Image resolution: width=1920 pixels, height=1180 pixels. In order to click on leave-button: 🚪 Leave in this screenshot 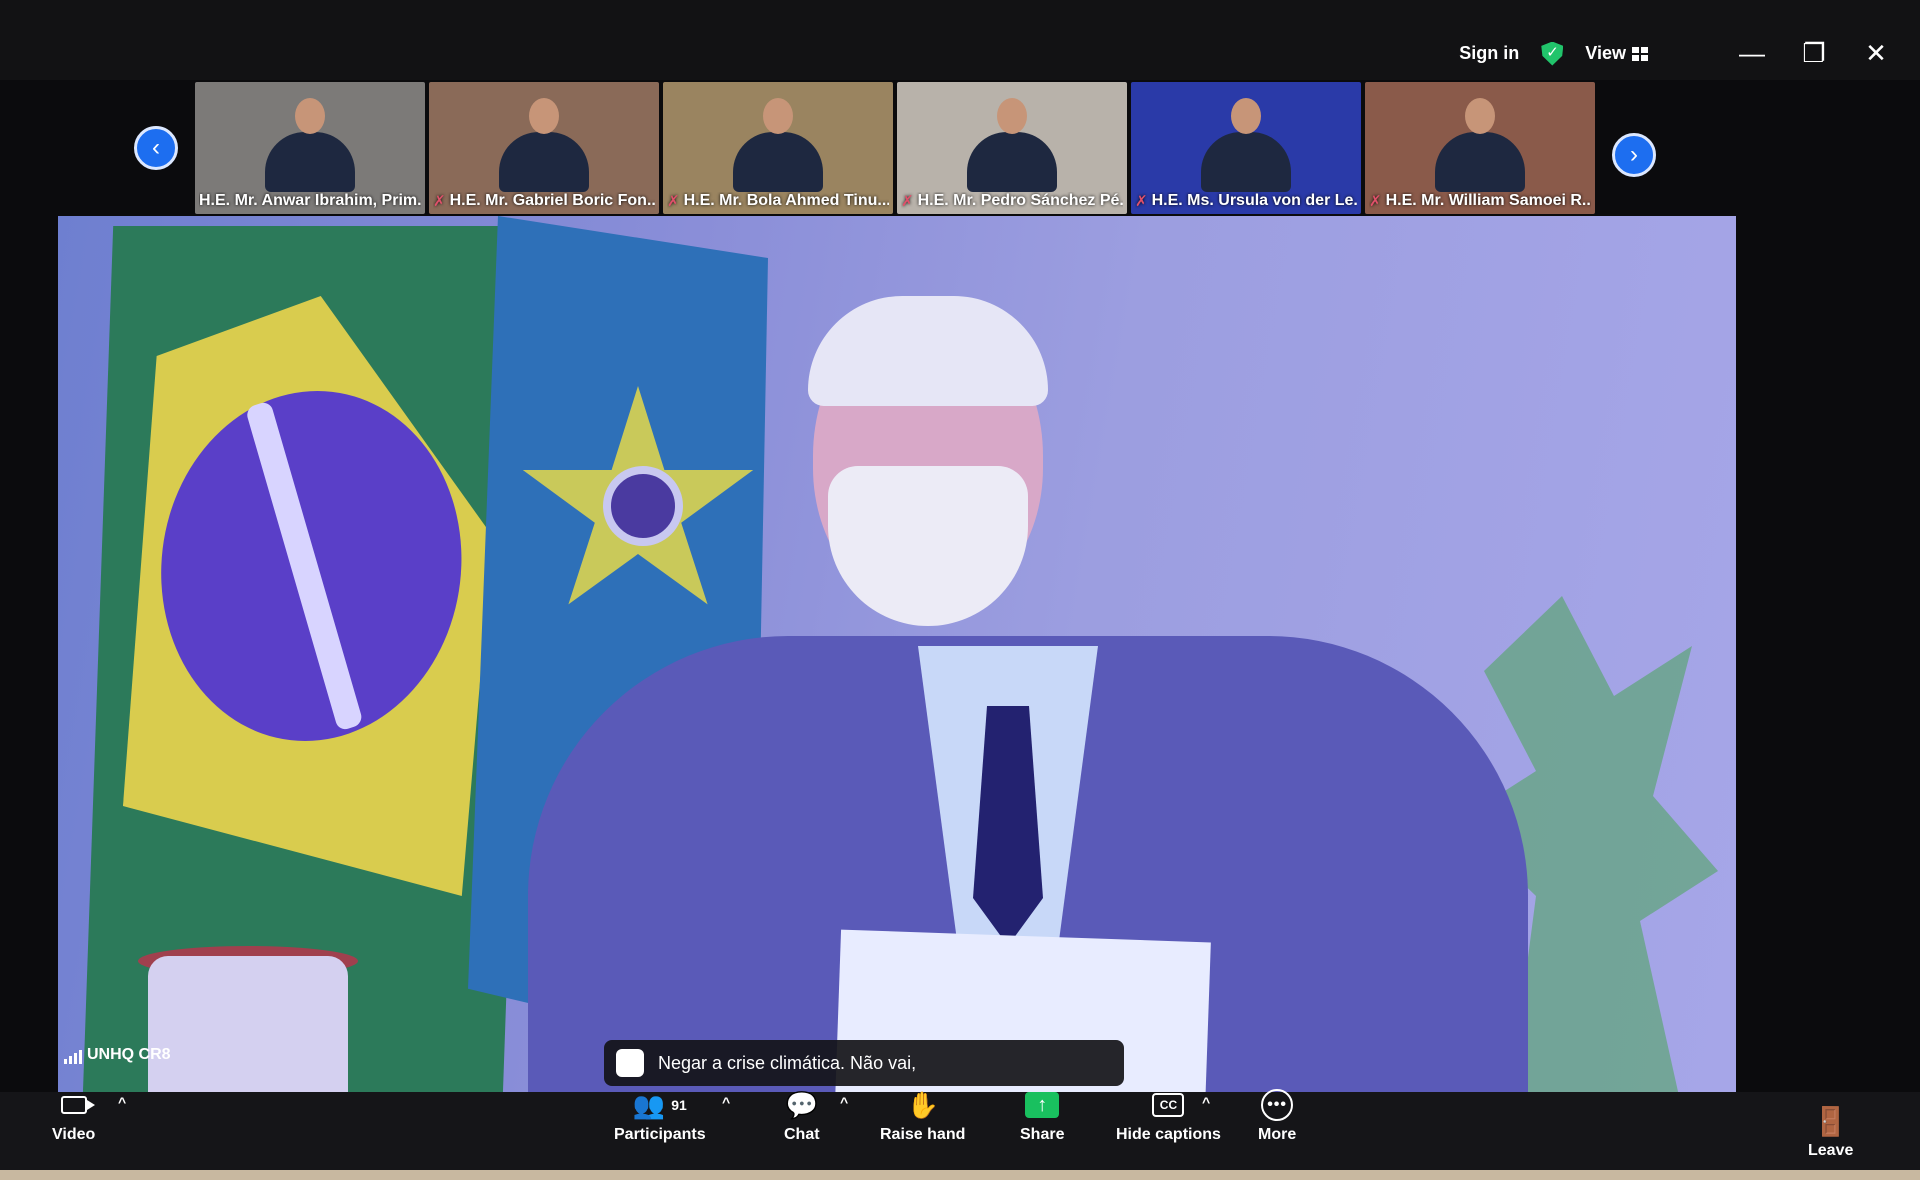, I will do `click(1830, 1133)`.